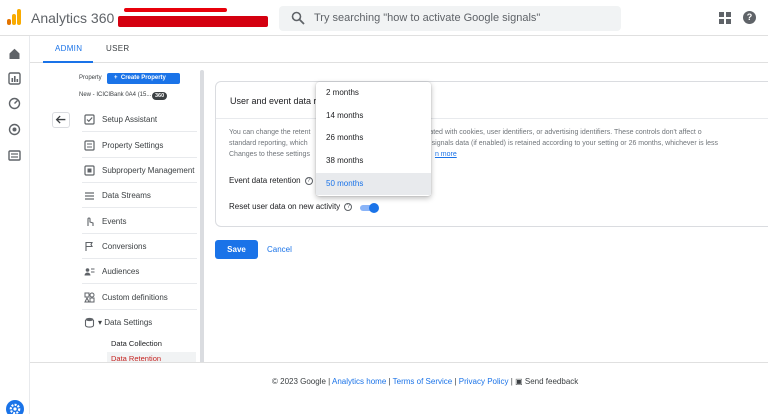 This screenshot has width=768, height=414. I want to click on cancel-button: Cancel, so click(279, 249).